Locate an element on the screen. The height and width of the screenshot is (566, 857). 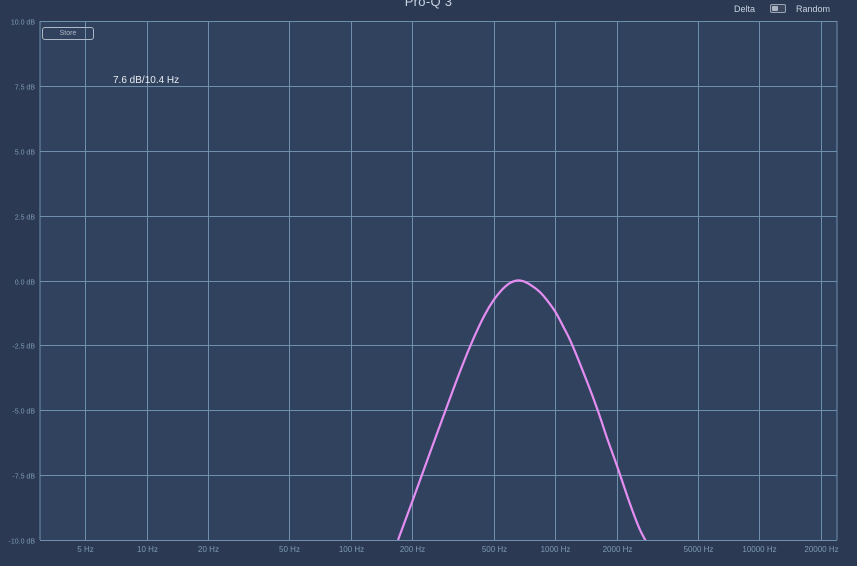
y-tick-label: -7.5 dB is located at coordinates (23, 477).